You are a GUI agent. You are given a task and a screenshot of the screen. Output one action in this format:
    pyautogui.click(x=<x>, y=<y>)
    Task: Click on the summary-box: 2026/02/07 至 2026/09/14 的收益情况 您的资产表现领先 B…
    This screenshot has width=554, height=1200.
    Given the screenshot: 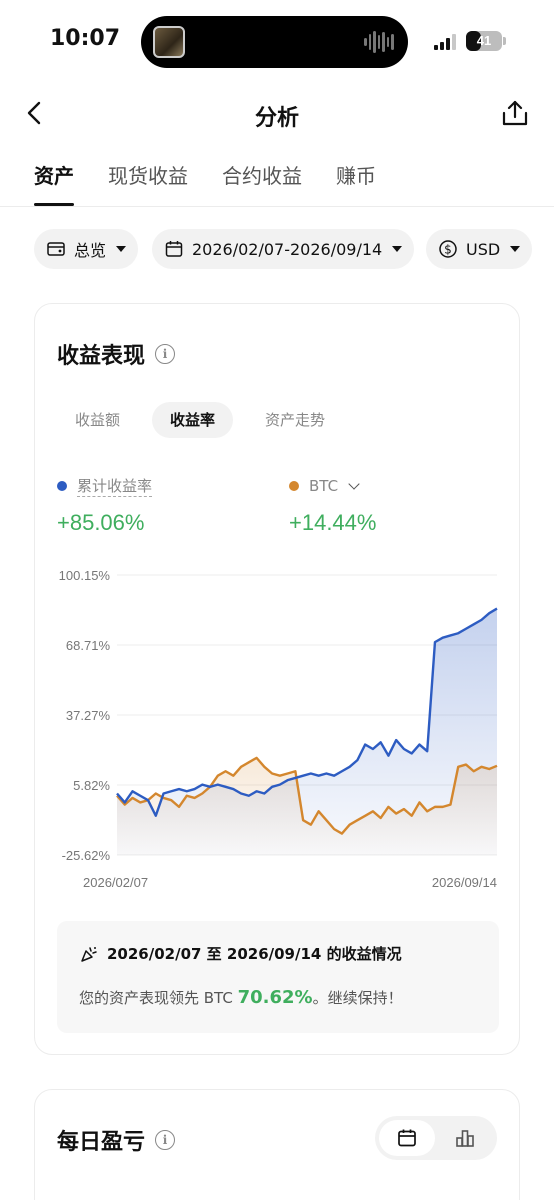 What is the action you would take?
    pyautogui.click(x=278, y=977)
    